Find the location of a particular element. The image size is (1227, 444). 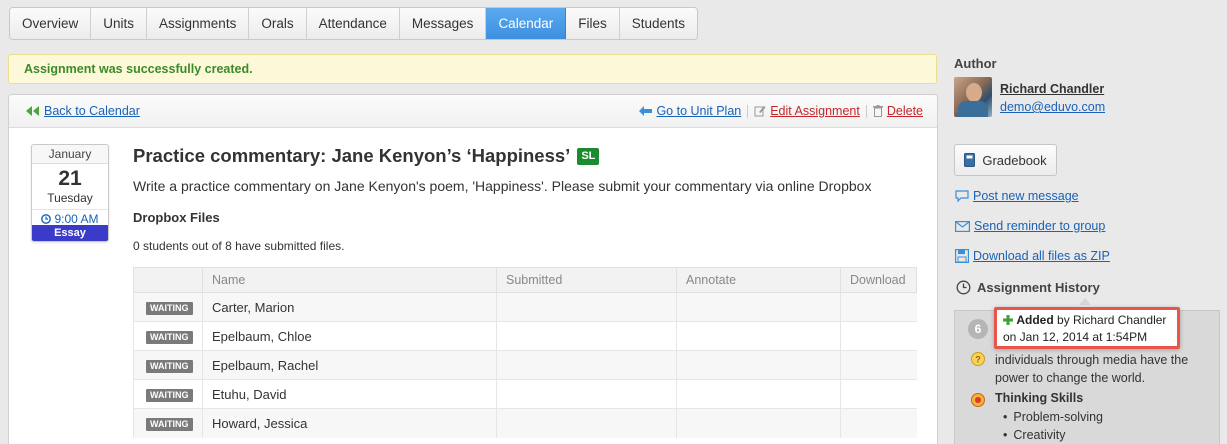

send-reminder-label: Send reminder to group is located at coordinates (1039, 226).